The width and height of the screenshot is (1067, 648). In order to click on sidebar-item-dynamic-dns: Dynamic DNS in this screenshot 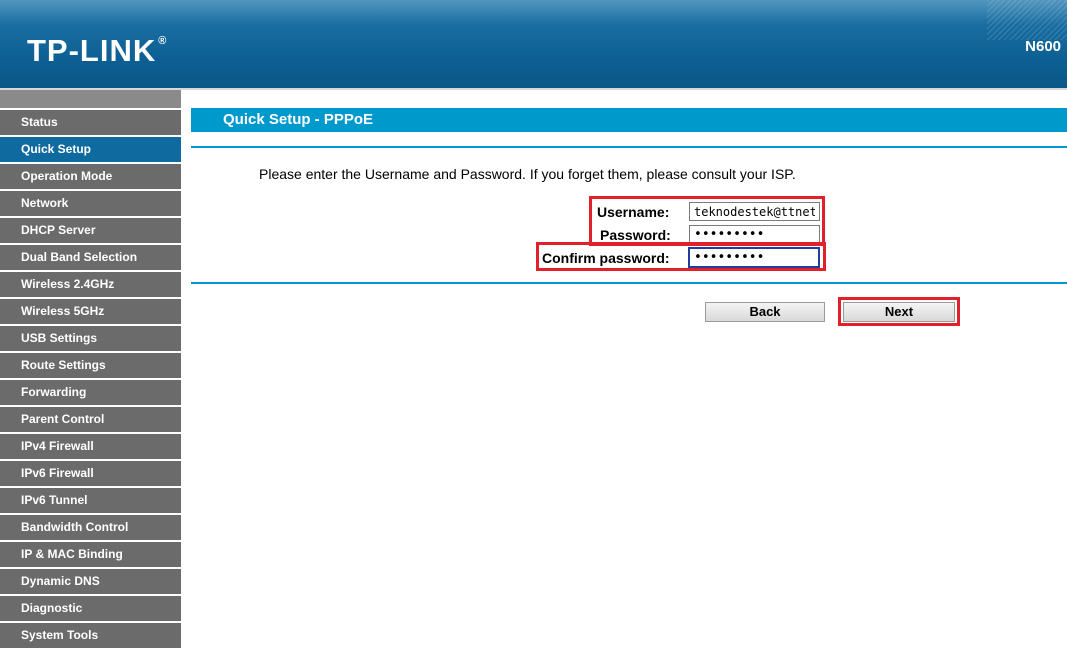, I will do `click(90, 582)`.